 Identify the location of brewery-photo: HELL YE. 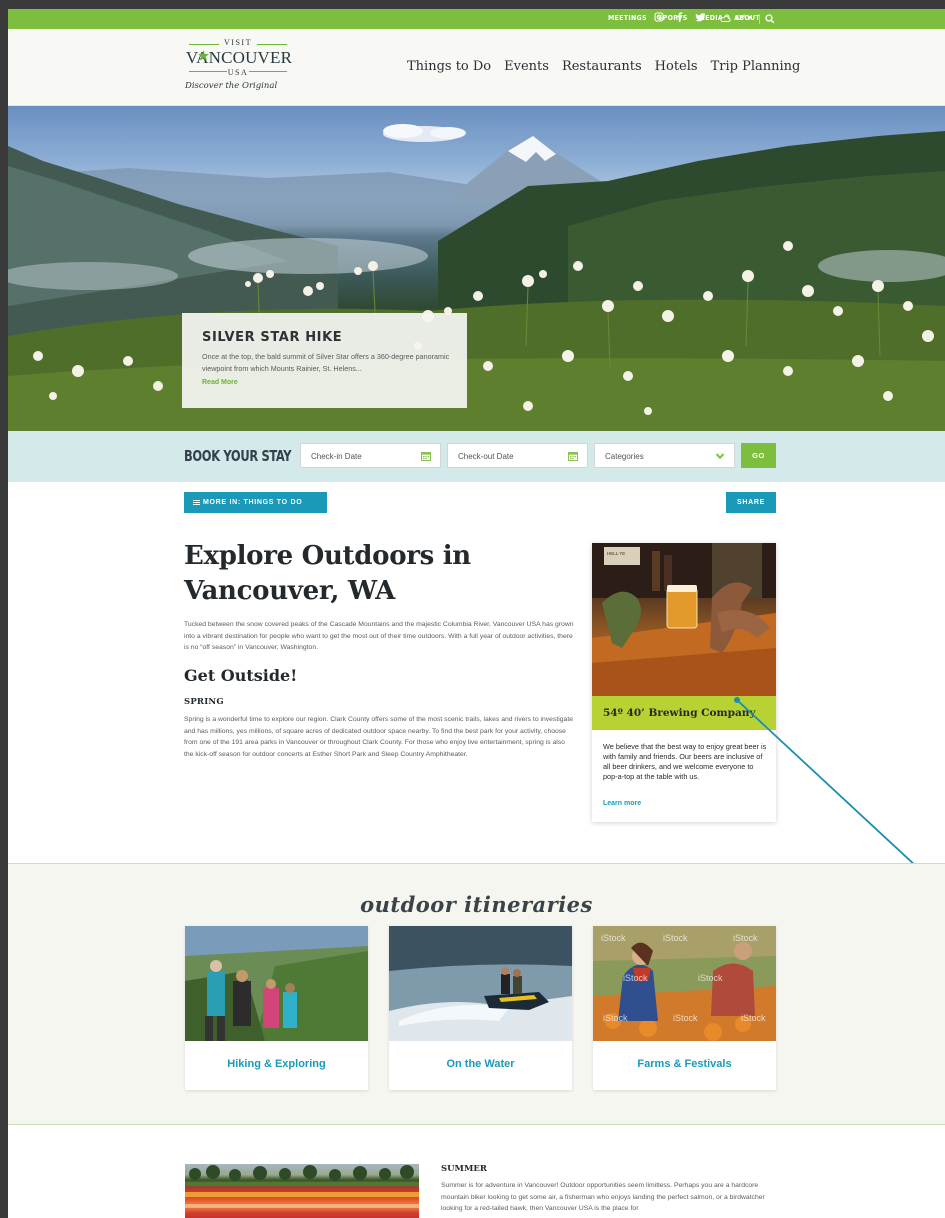
(684, 619).